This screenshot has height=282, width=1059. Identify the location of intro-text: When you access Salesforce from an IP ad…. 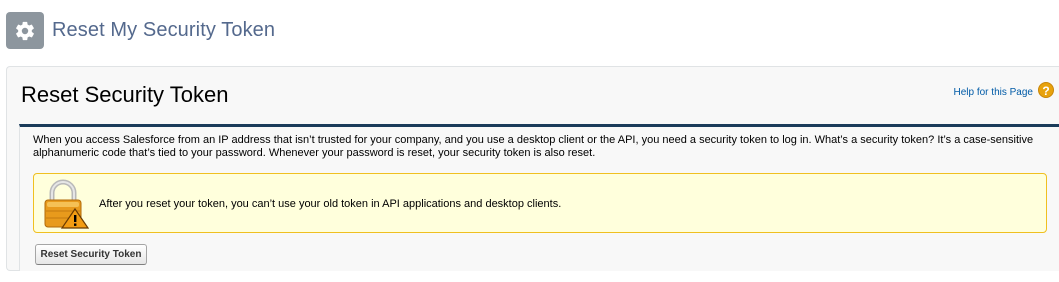
(533, 146).